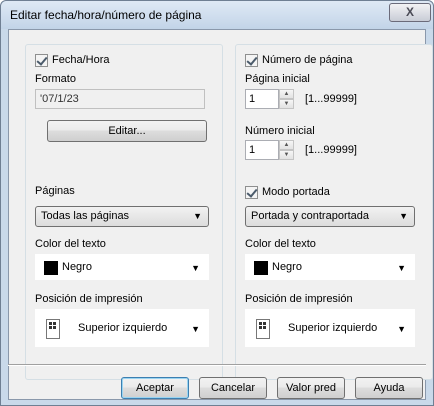 The width and height of the screenshot is (434, 406). Describe the element at coordinates (251, 192) in the screenshot. I see `modo-portada-checkbox` at that location.